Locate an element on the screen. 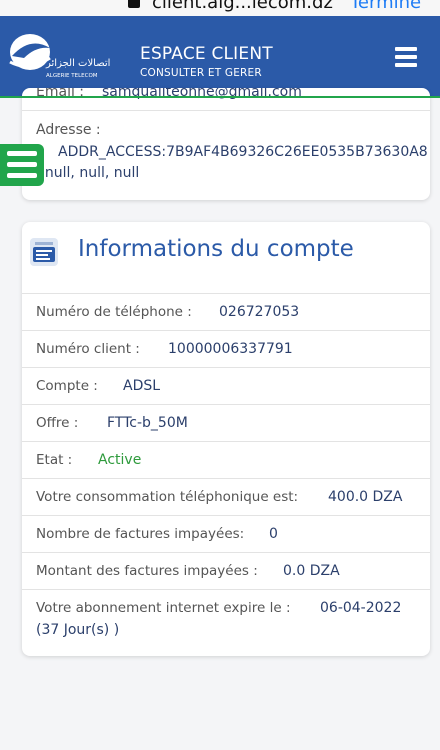 This screenshot has height=750, width=440. header-title: ESPACE CLIENT is located at coordinates (206, 54).